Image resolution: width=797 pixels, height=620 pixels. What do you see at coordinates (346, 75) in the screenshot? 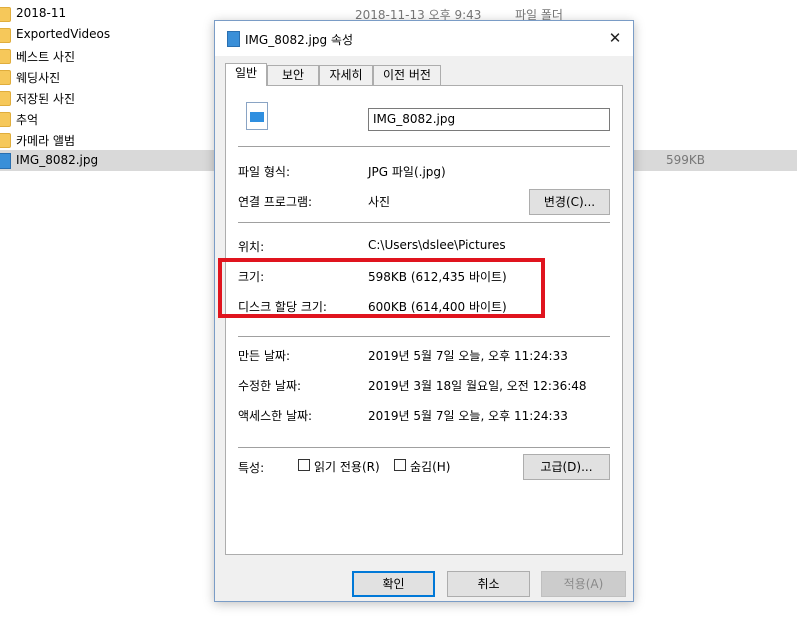
I see `tab-details: 자세히` at bounding box center [346, 75].